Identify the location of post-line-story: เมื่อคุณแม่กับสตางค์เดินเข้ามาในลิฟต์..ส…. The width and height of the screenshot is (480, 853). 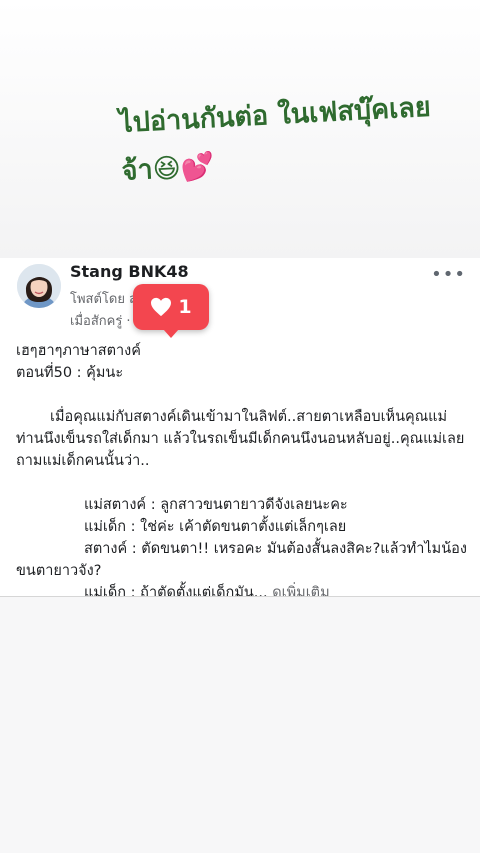
(240, 439).